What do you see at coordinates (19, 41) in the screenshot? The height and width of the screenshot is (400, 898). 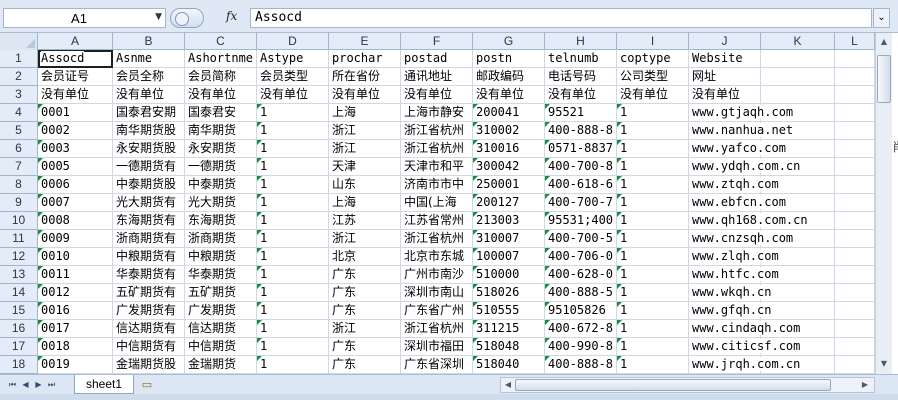 I see `select-all-button` at bounding box center [19, 41].